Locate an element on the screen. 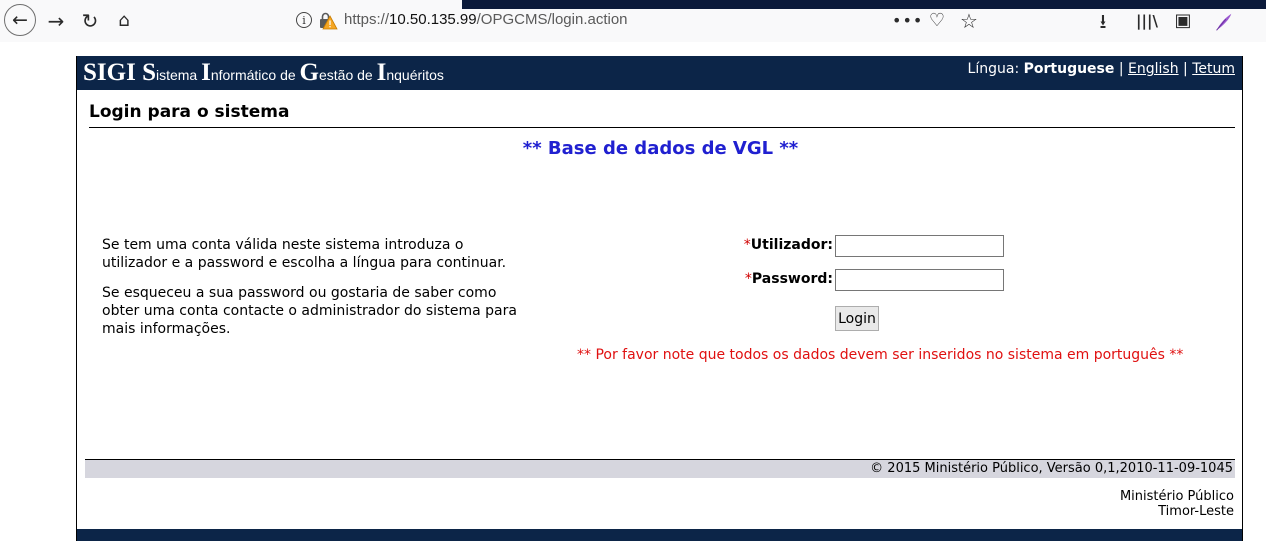 The height and width of the screenshot is (557, 1266). page-title: Login para o sistema is located at coordinates (189, 112).